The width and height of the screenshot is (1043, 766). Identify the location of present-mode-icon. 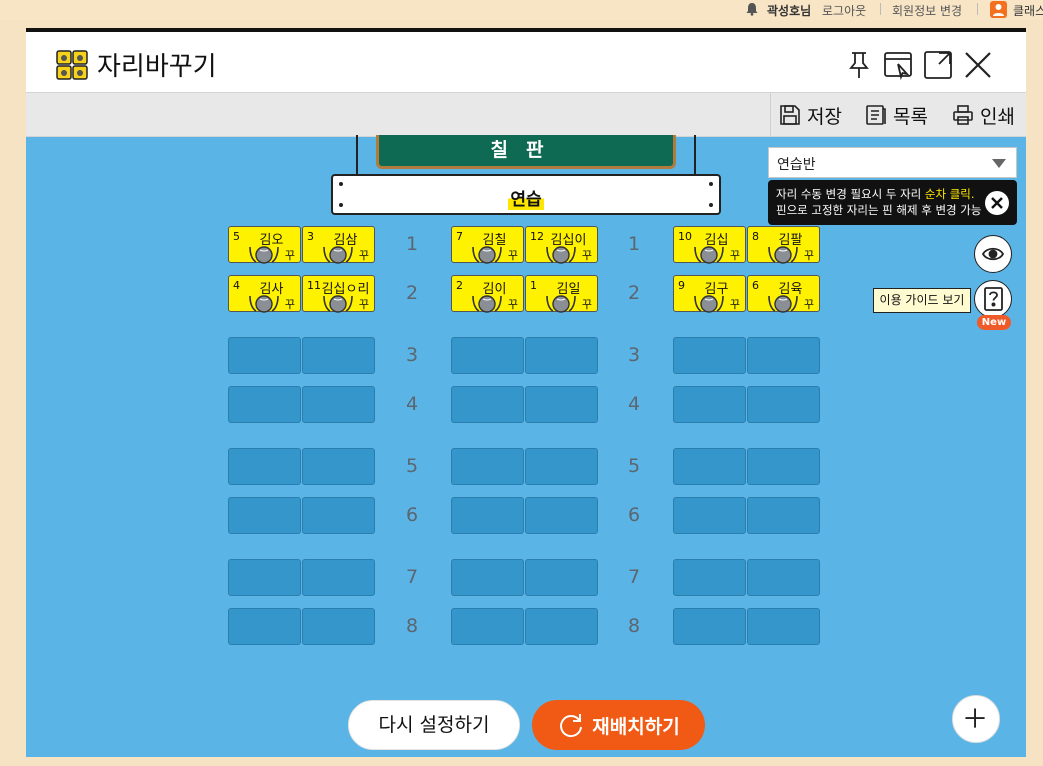
(898, 65).